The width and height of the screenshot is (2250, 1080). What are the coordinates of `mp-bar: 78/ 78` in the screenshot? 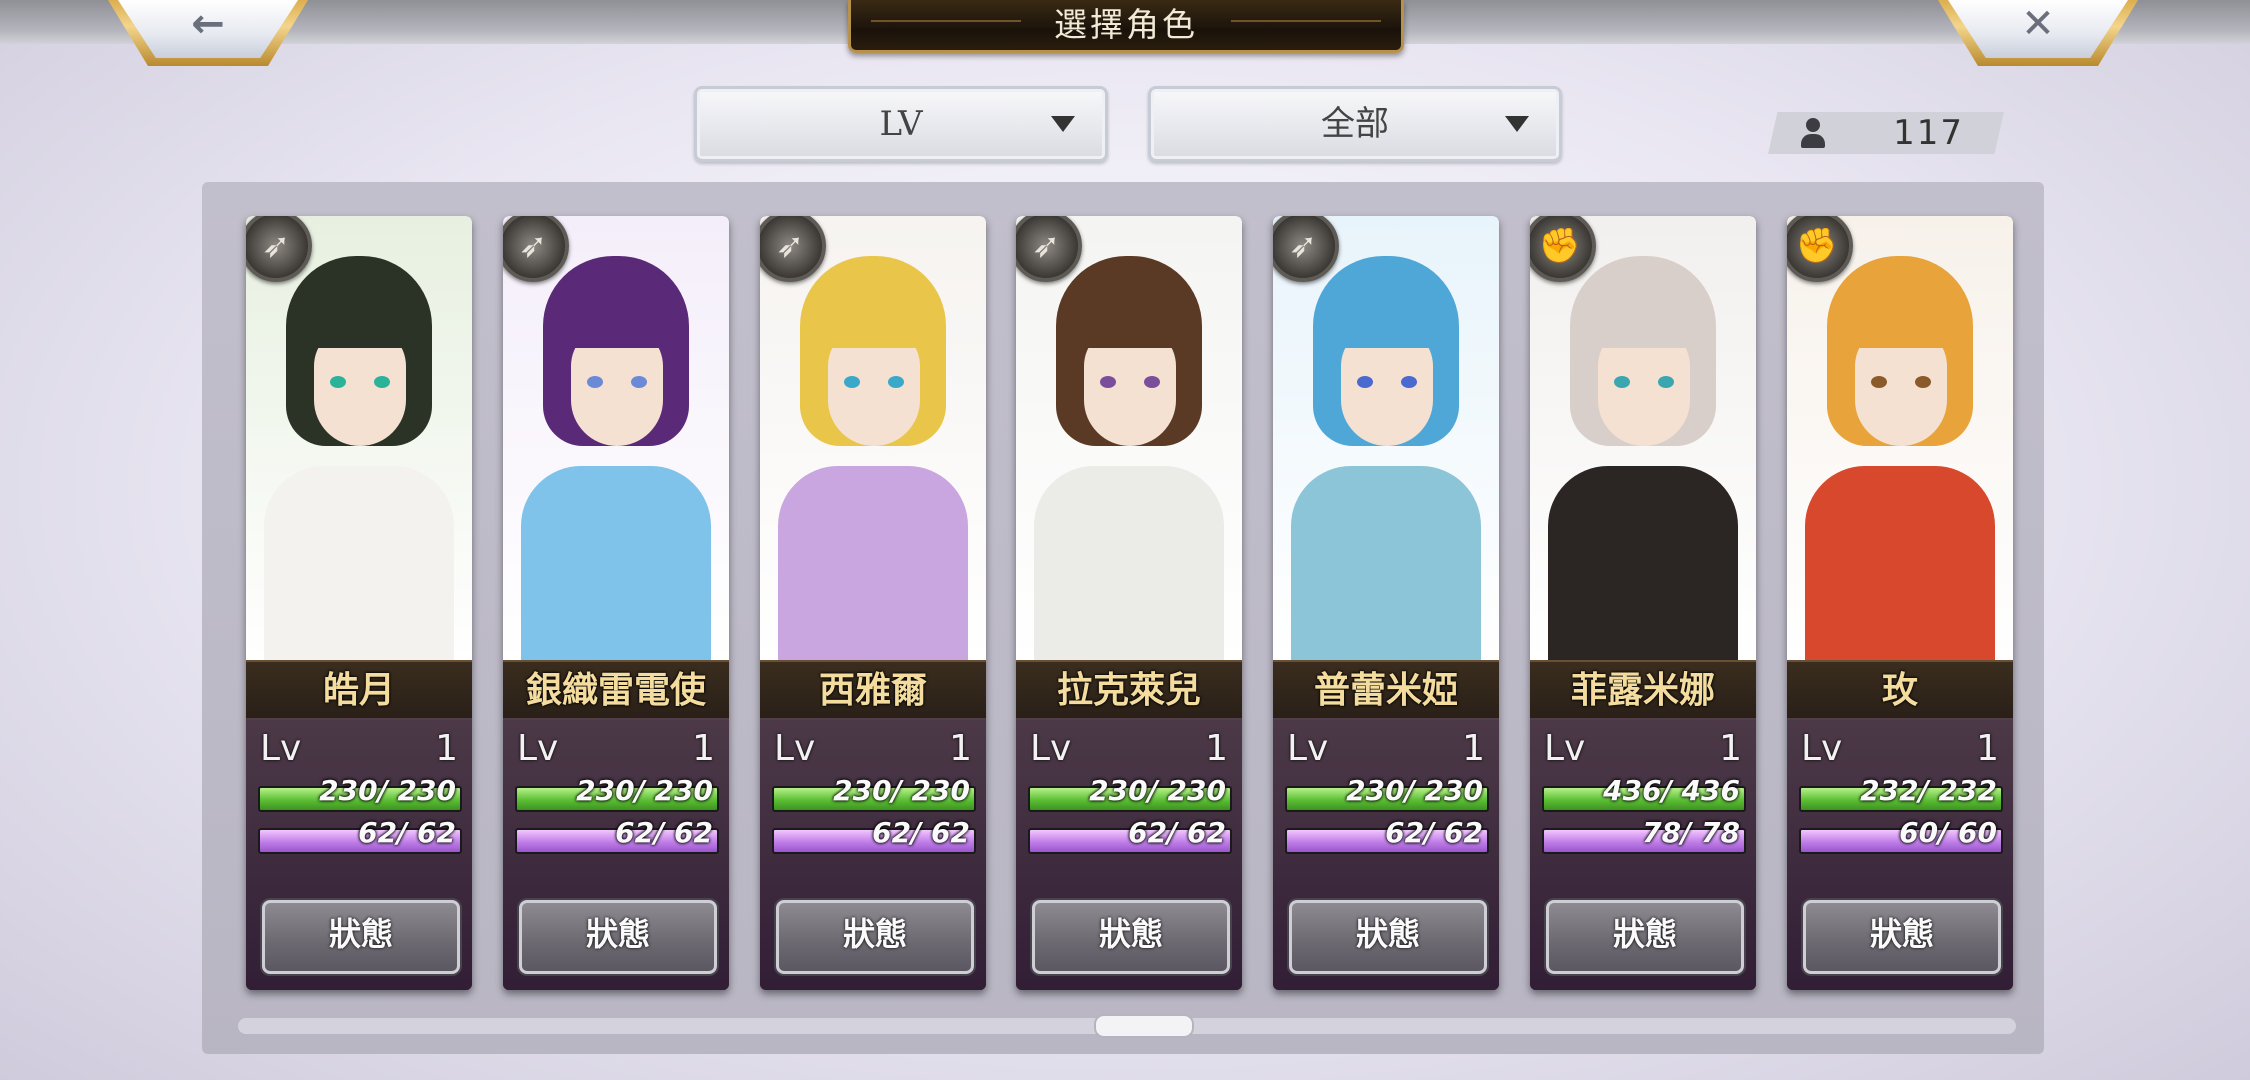 It's located at (1644, 835).